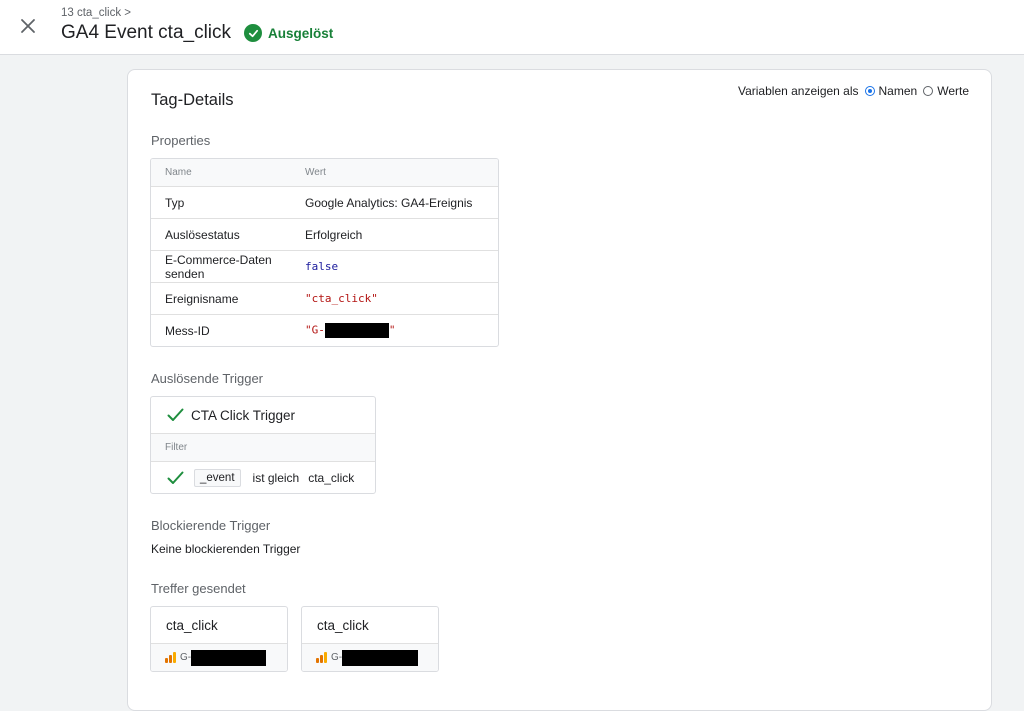 The height and width of the screenshot is (711, 1024). Describe the element at coordinates (211, 525) in the screenshot. I see `blocking-triggers-heading: Blockierende Trigger` at that location.